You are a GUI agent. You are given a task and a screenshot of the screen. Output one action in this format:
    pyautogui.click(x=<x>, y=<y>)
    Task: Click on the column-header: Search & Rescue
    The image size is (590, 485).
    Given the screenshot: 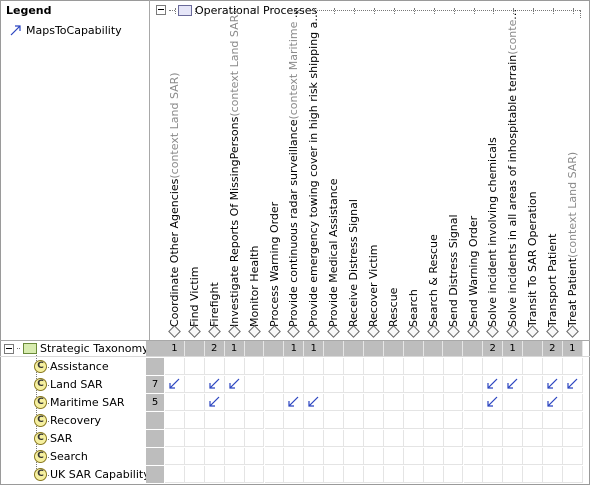 What is the action you would take?
    pyautogui.click(x=434, y=164)
    